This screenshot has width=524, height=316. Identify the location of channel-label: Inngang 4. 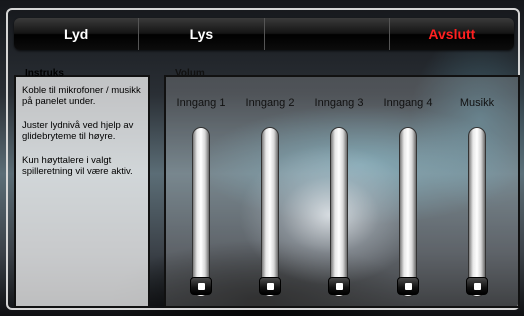
(408, 103).